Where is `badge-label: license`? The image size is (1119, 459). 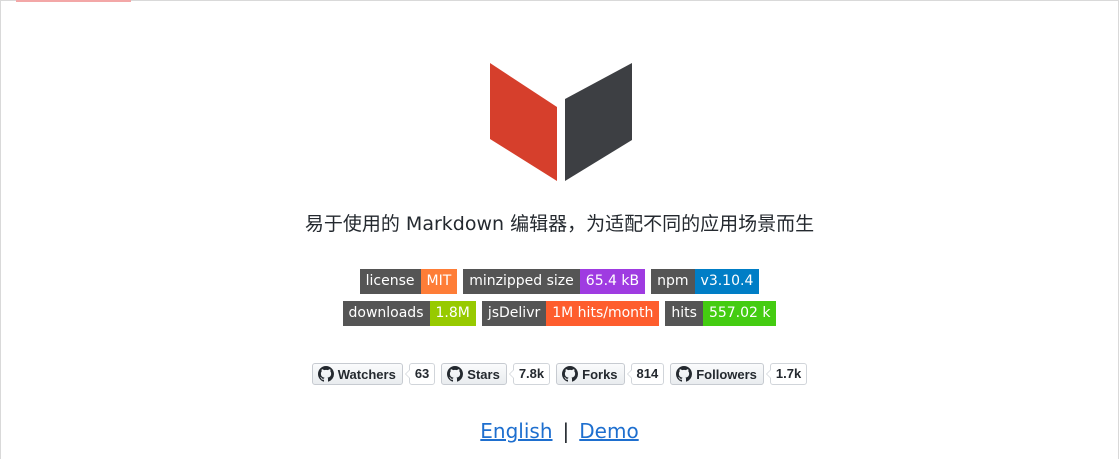
badge-label: license is located at coordinates (390, 281).